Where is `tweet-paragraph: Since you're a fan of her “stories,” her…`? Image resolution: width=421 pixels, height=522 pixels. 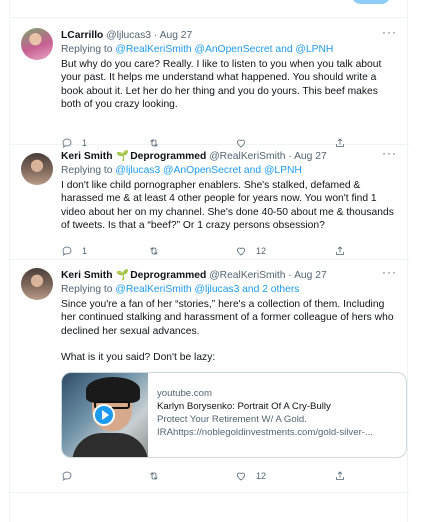 tweet-paragraph: Since you're a fan of her “stories,” her… is located at coordinates (227, 318).